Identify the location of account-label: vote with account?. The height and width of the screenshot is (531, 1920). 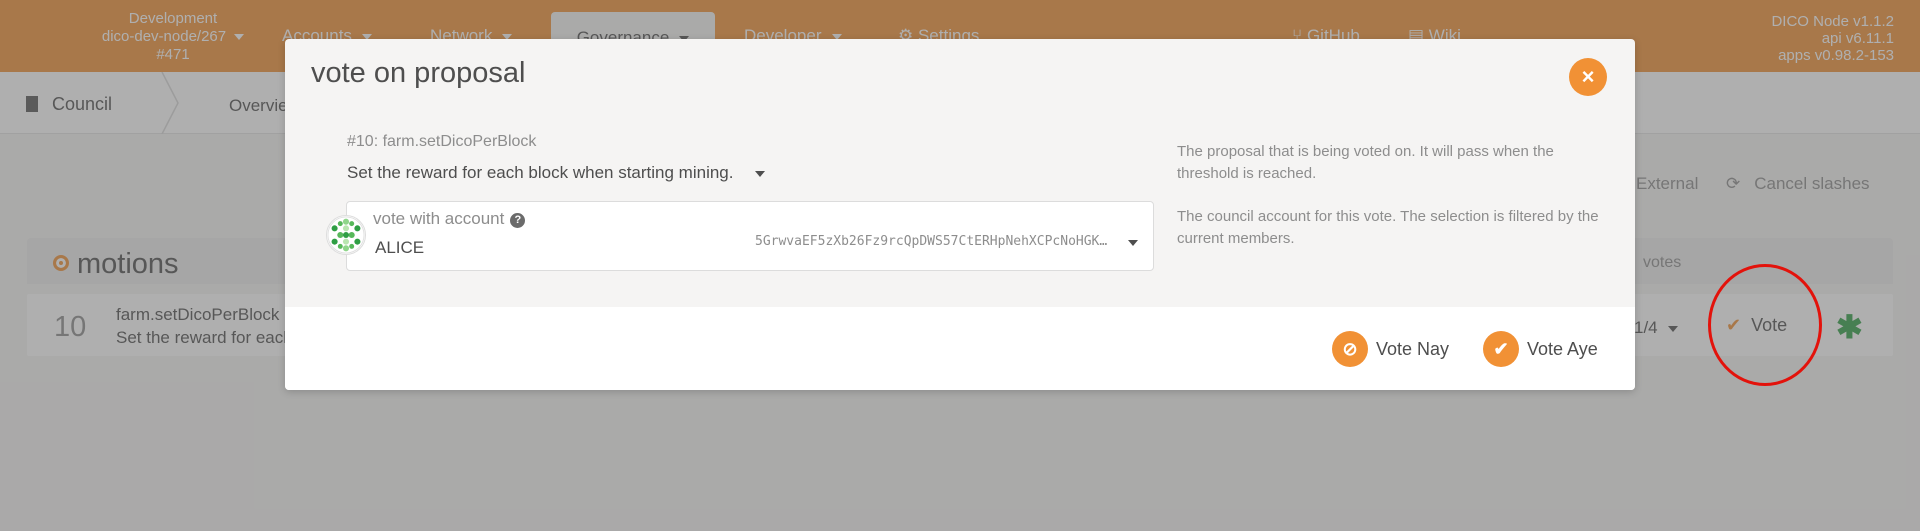
(449, 219).